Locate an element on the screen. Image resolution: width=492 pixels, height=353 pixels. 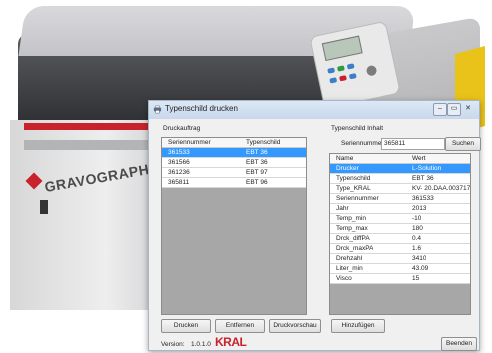
column-header-value: Wert is located at coordinates (419, 158).